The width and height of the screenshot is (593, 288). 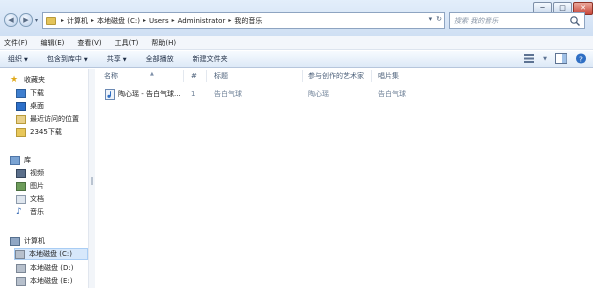 I want to click on nav-documents-label: 文档, so click(x=37, y=199).